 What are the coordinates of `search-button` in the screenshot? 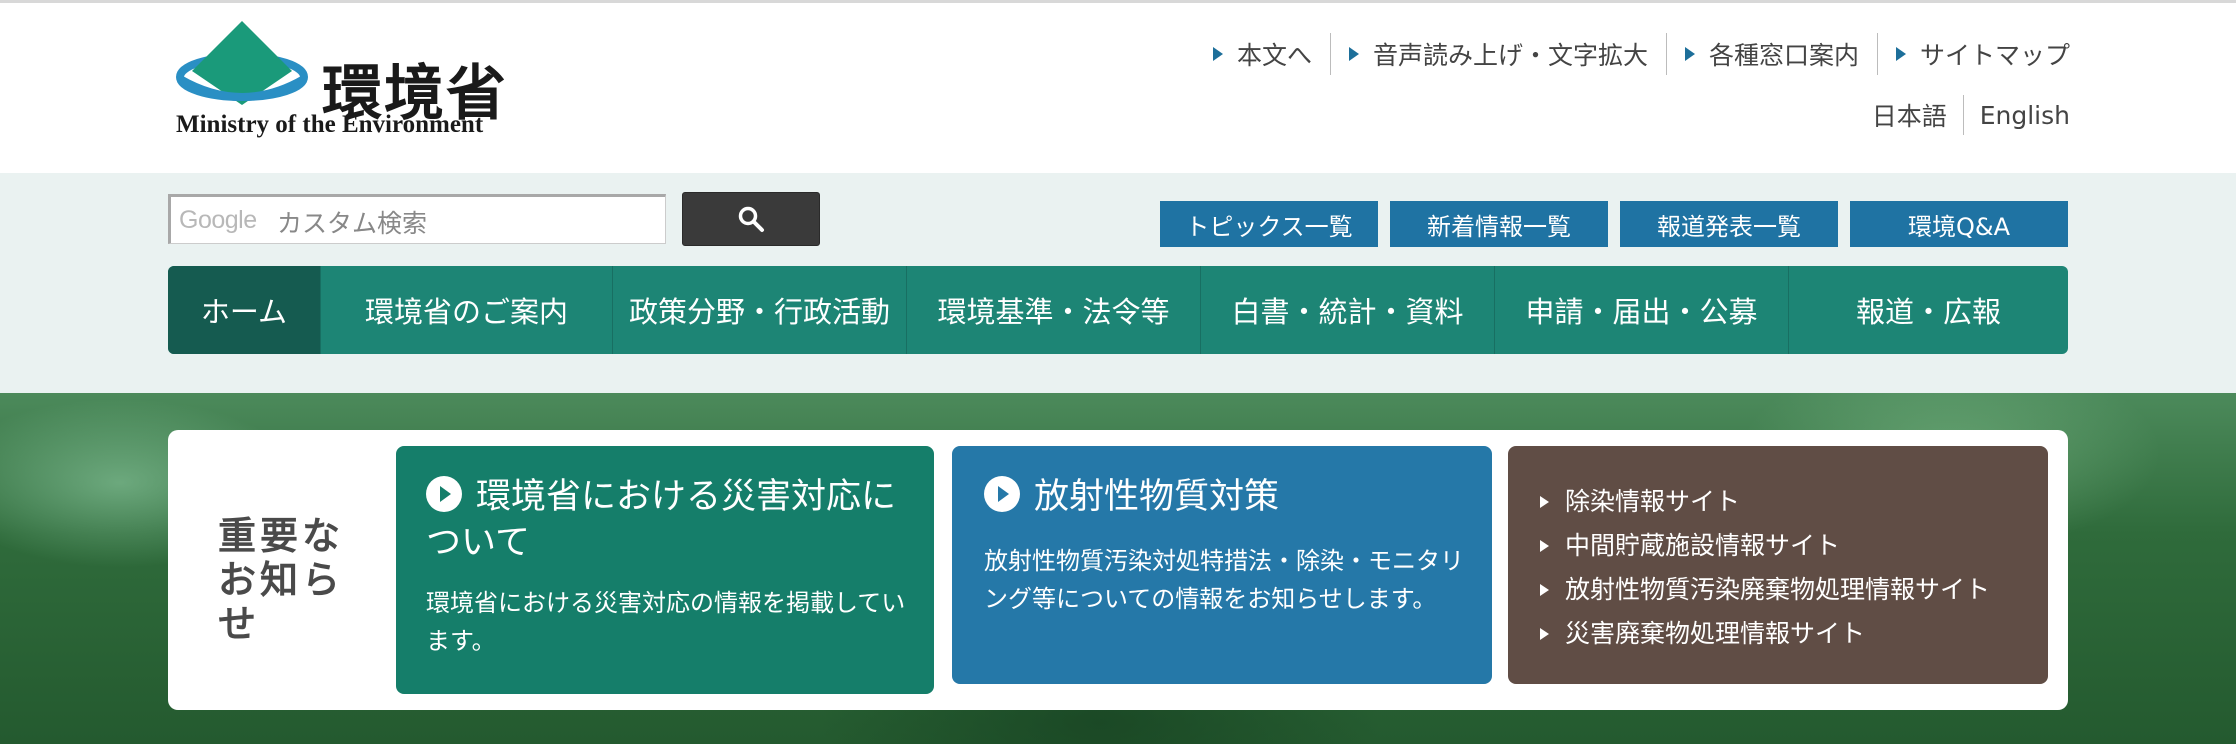 It's located at (751, 219).